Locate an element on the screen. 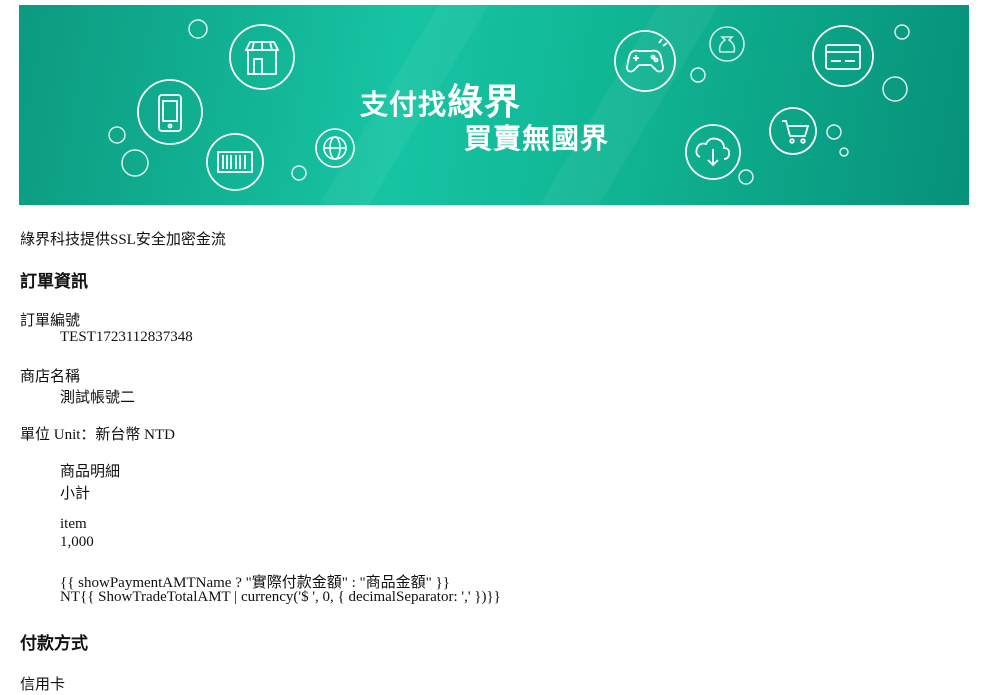 The image size is (988, 695). banner-slogan-line2: 買賣無國界 is located at coordinates (537, 138).